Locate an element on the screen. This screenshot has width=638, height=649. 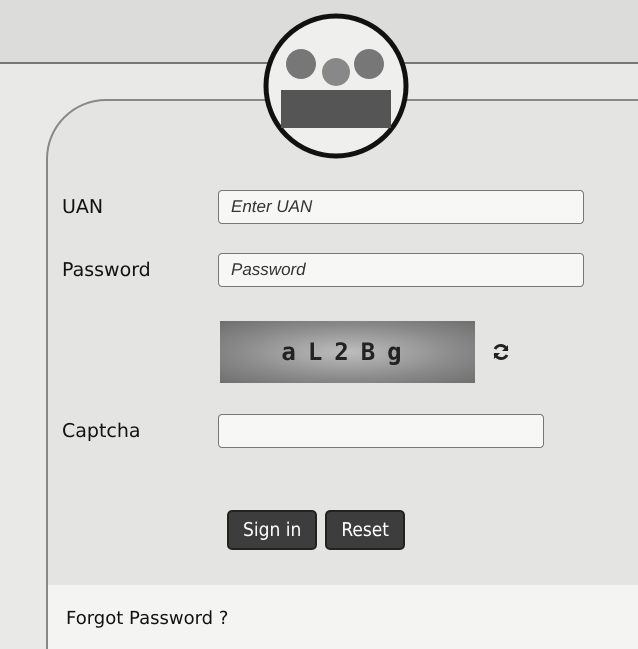
reset-button: Reset is located at coordinates (365, 530).